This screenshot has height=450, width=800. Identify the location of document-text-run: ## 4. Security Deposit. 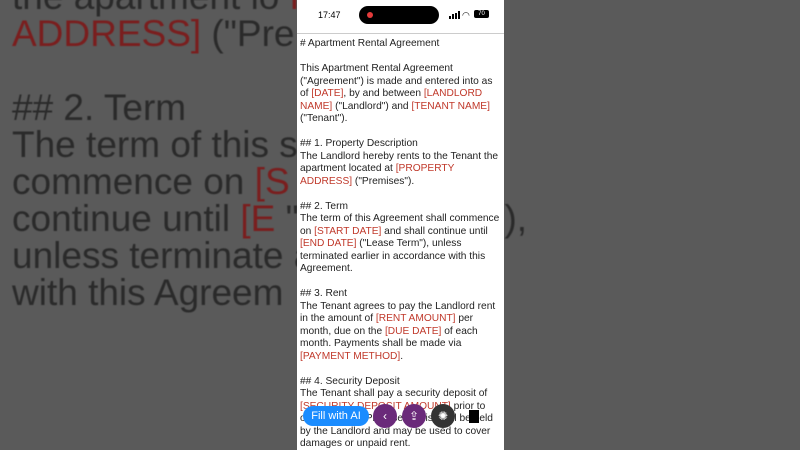
(350, 381).